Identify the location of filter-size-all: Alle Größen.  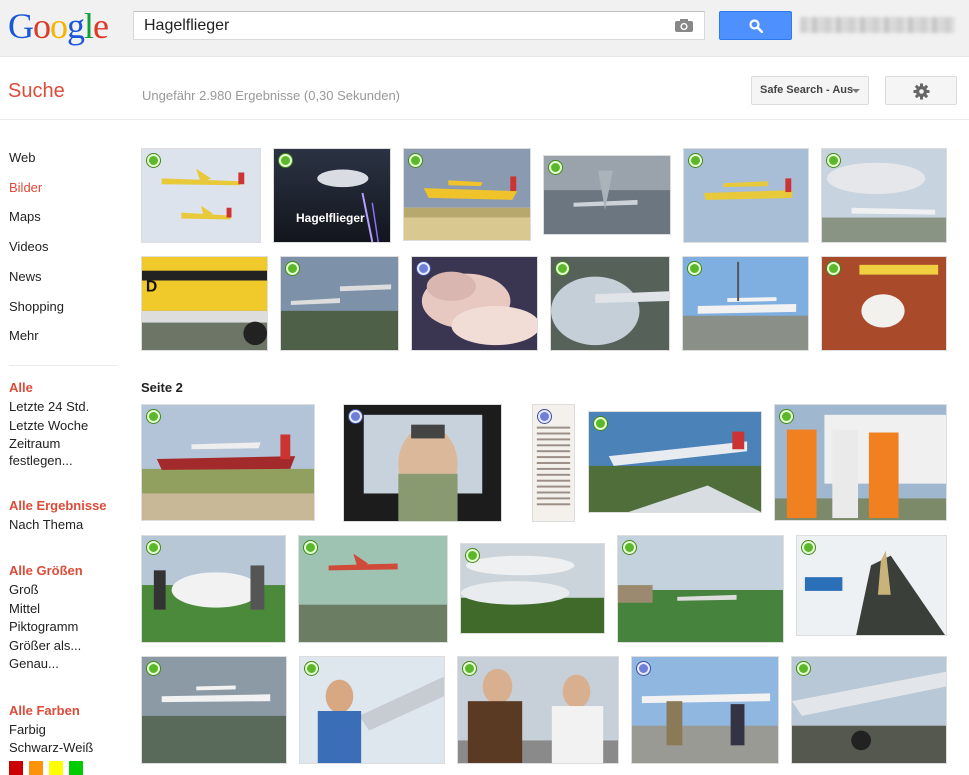
(46, 570).